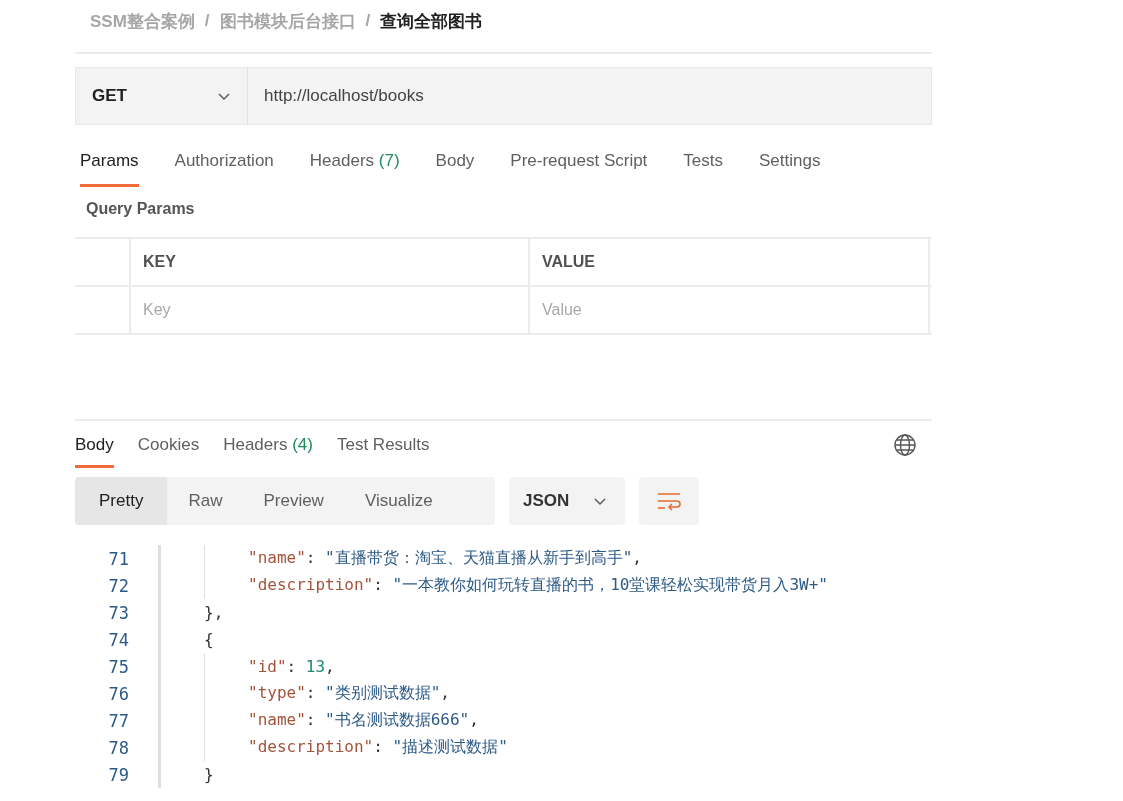  Describe the element at coordinates (140, 209) in the screenshot. I see `section-title: Query Params` at that location.